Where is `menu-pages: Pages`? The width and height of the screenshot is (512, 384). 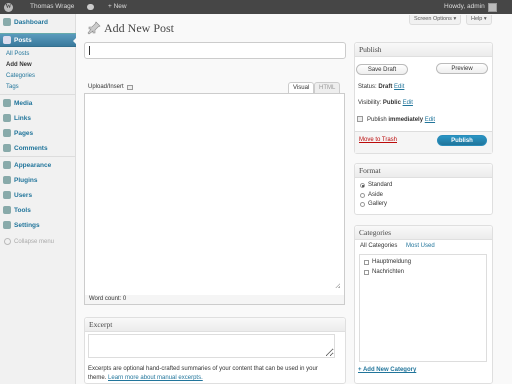 menu-pages: Pages is located at coordinates (38, 133).